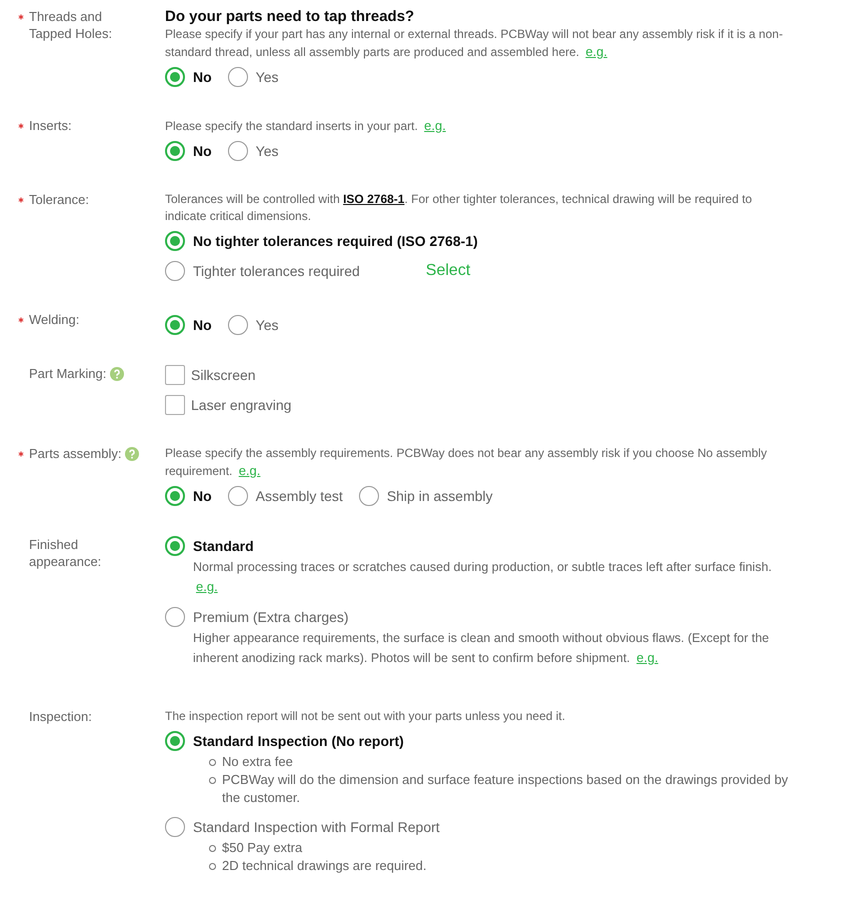 The width and height of the screenshot is (843, 898). I want to click on field-label: Finished appearance:, so click(65, 553).